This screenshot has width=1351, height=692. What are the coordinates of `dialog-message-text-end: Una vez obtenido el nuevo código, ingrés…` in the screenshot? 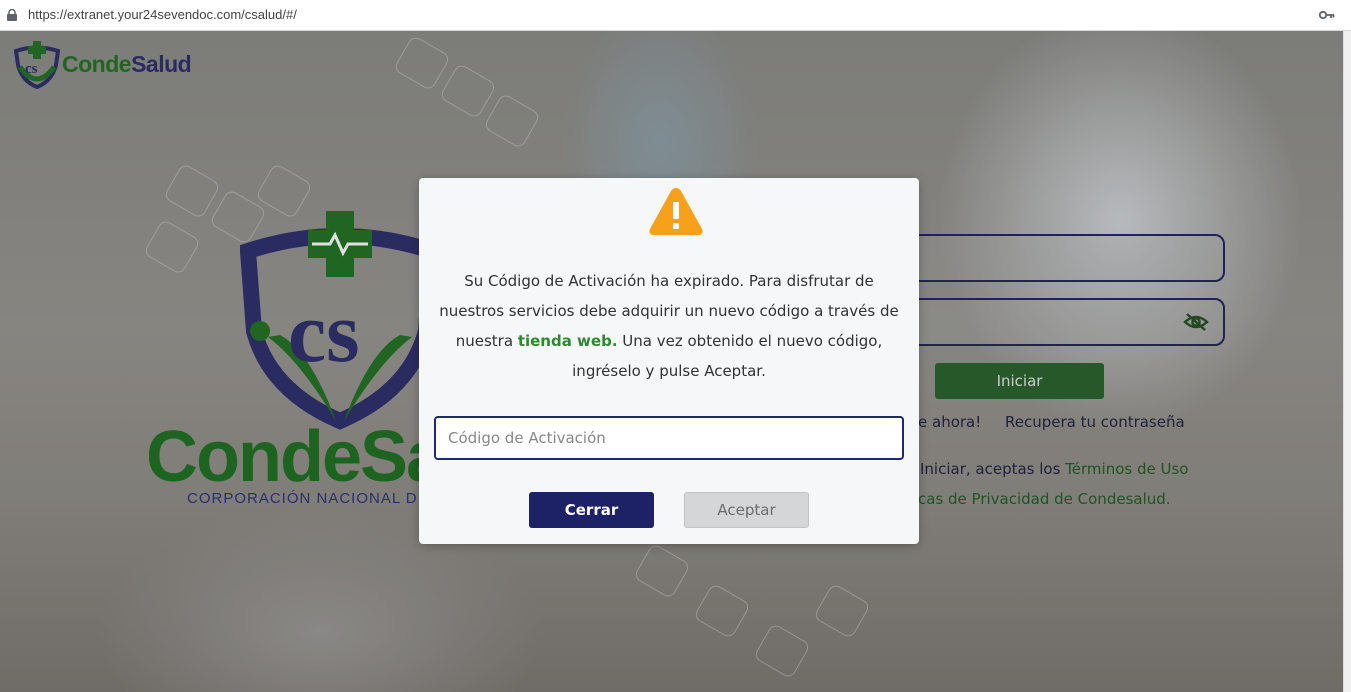 It's located at (727, 356).